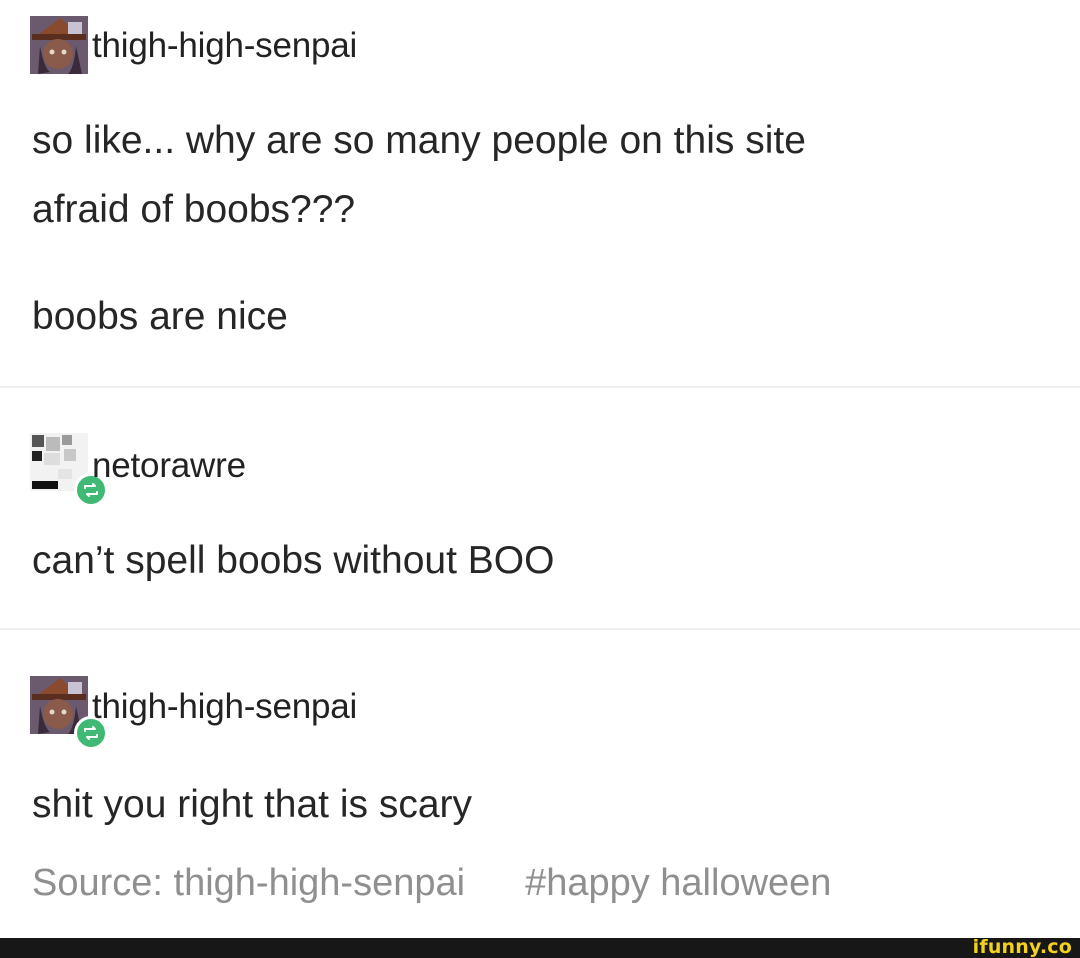 Image resolution: width=1080 pixels, height=958 pixels. I want to click on source-link: Source: thigh-high-senpai, so click(248, 883).